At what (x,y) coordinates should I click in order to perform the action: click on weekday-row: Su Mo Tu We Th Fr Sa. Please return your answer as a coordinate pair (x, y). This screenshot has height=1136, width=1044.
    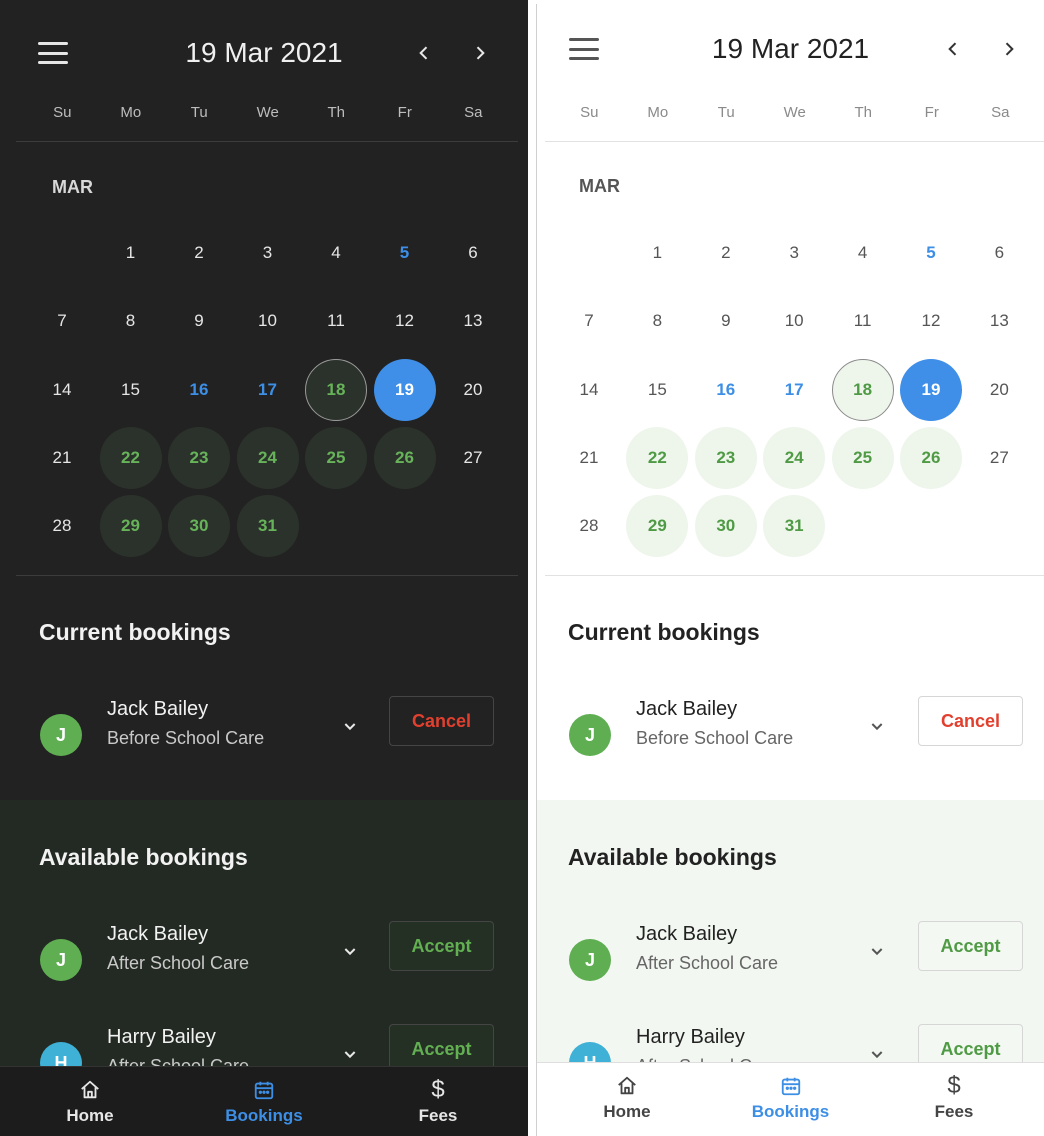
    Looking at the image, I should click on (268, 112).